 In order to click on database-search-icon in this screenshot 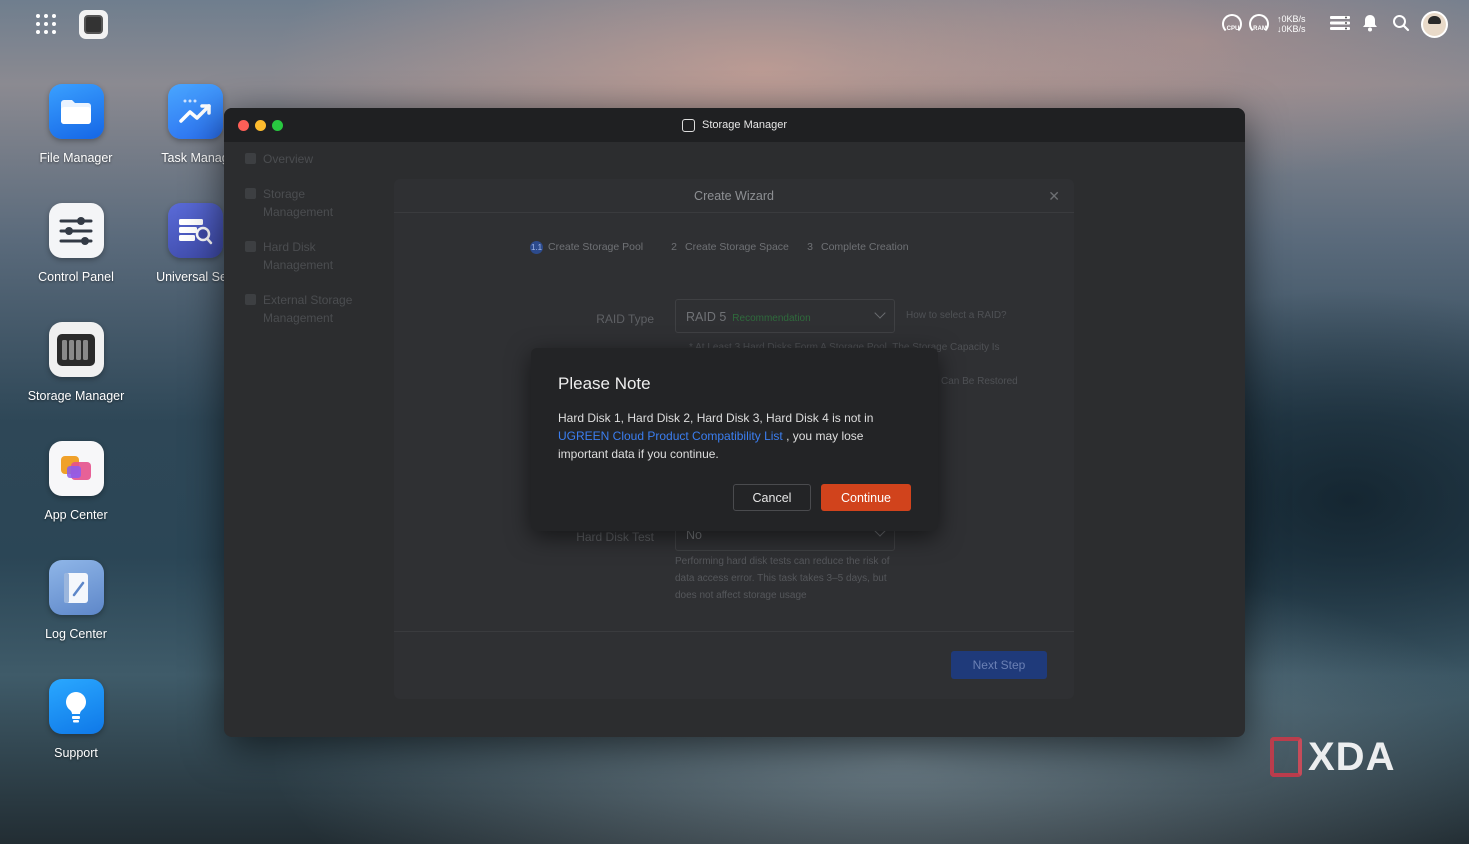, I will do `click(195, 230)`.